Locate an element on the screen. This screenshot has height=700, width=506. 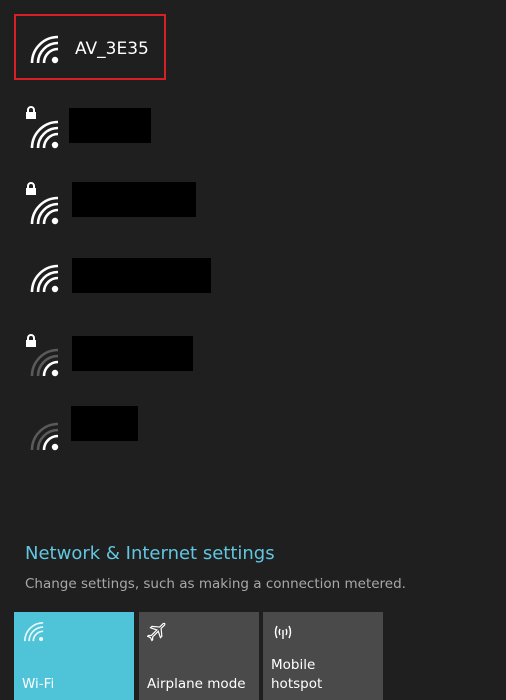
wifi-toggle-tile: Wi-Fi is located at coordinates (74, 656).